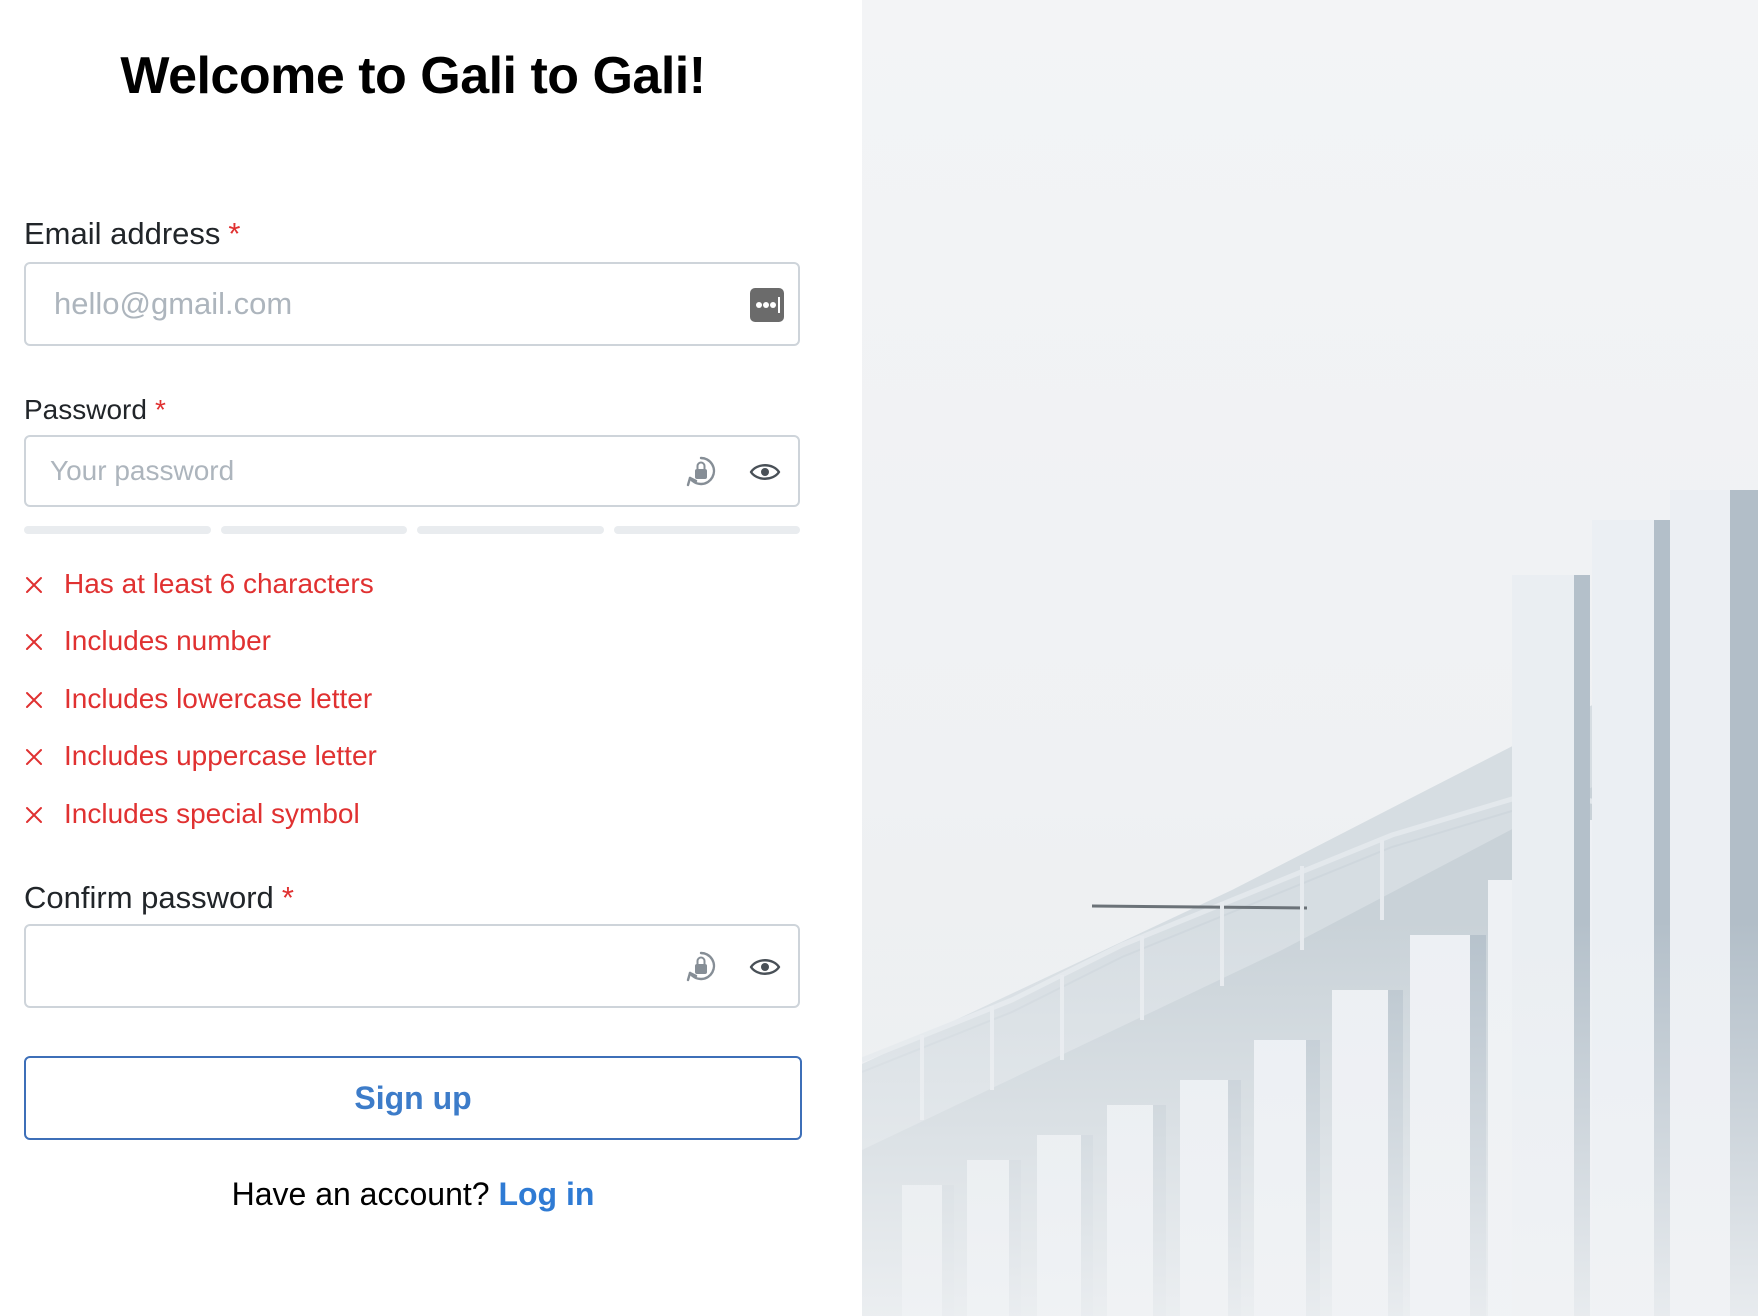 This screenshot has width=1758, height=1316. I want to click on confirm-password-input, so click(412, 966).